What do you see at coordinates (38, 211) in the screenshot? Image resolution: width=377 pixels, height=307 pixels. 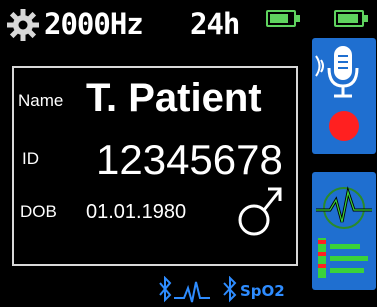 I see `dob-label: DOB` at bounding box center [38, 211].